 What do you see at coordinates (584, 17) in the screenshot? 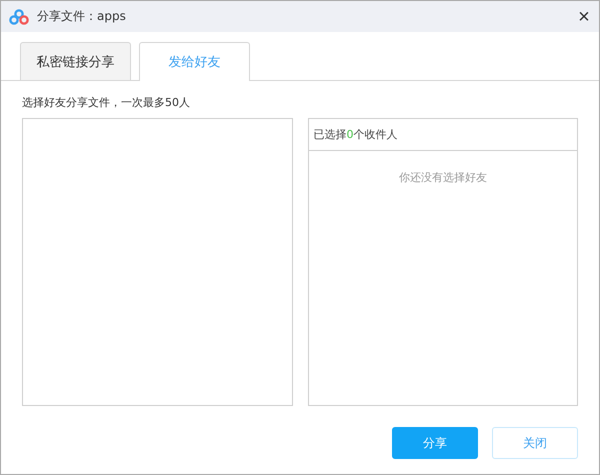
I see `close-button: ×` at bounding box center [584, 17].